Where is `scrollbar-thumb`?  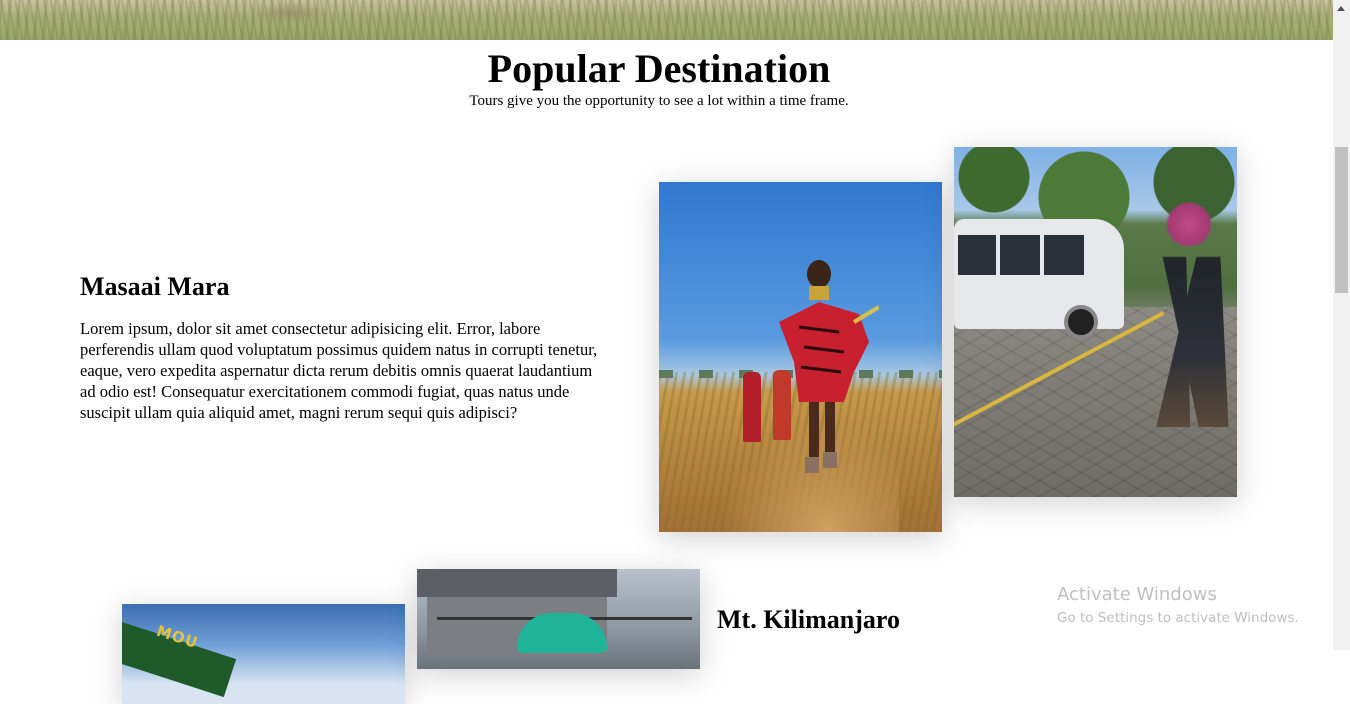 scrollbar-thumb is located at coordinates (1341, 220).